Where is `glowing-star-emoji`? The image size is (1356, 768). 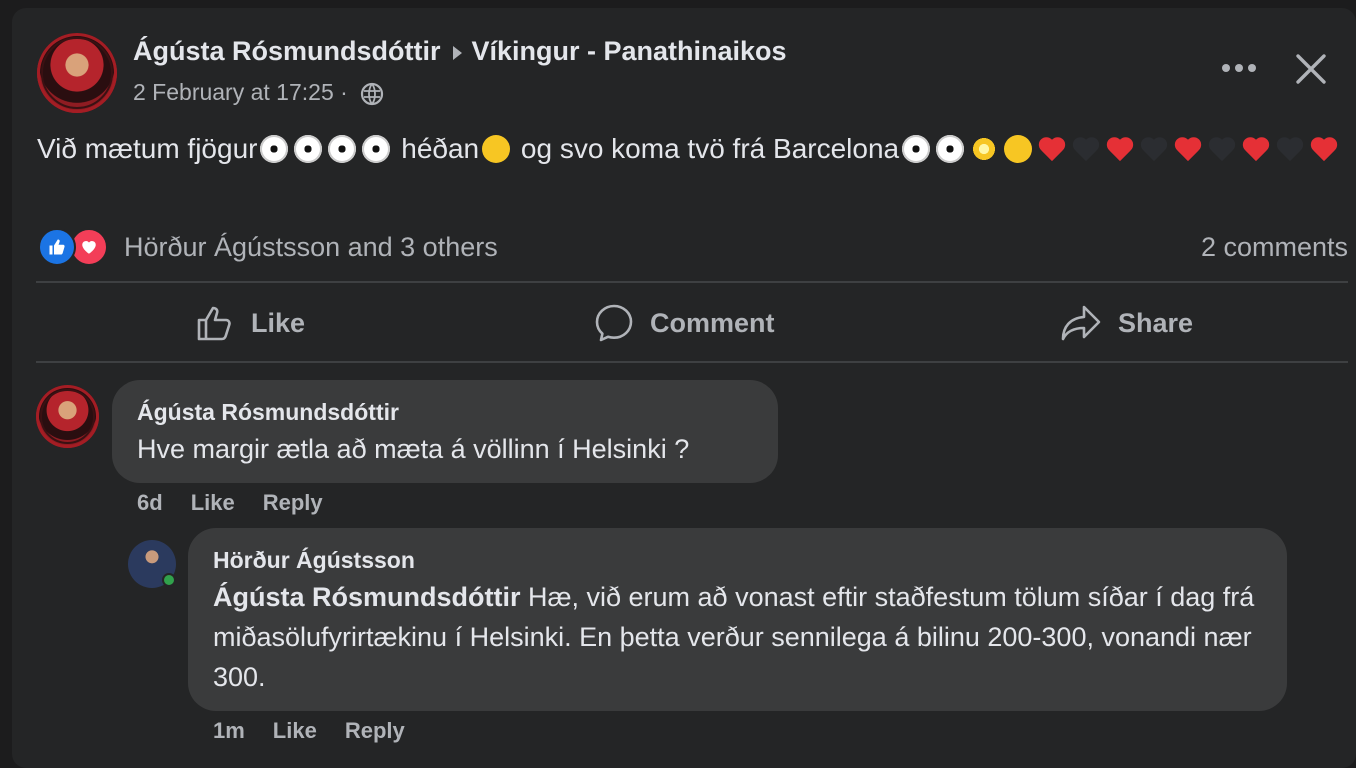
glowing-star-emoji is located at coordinates (984, 149).